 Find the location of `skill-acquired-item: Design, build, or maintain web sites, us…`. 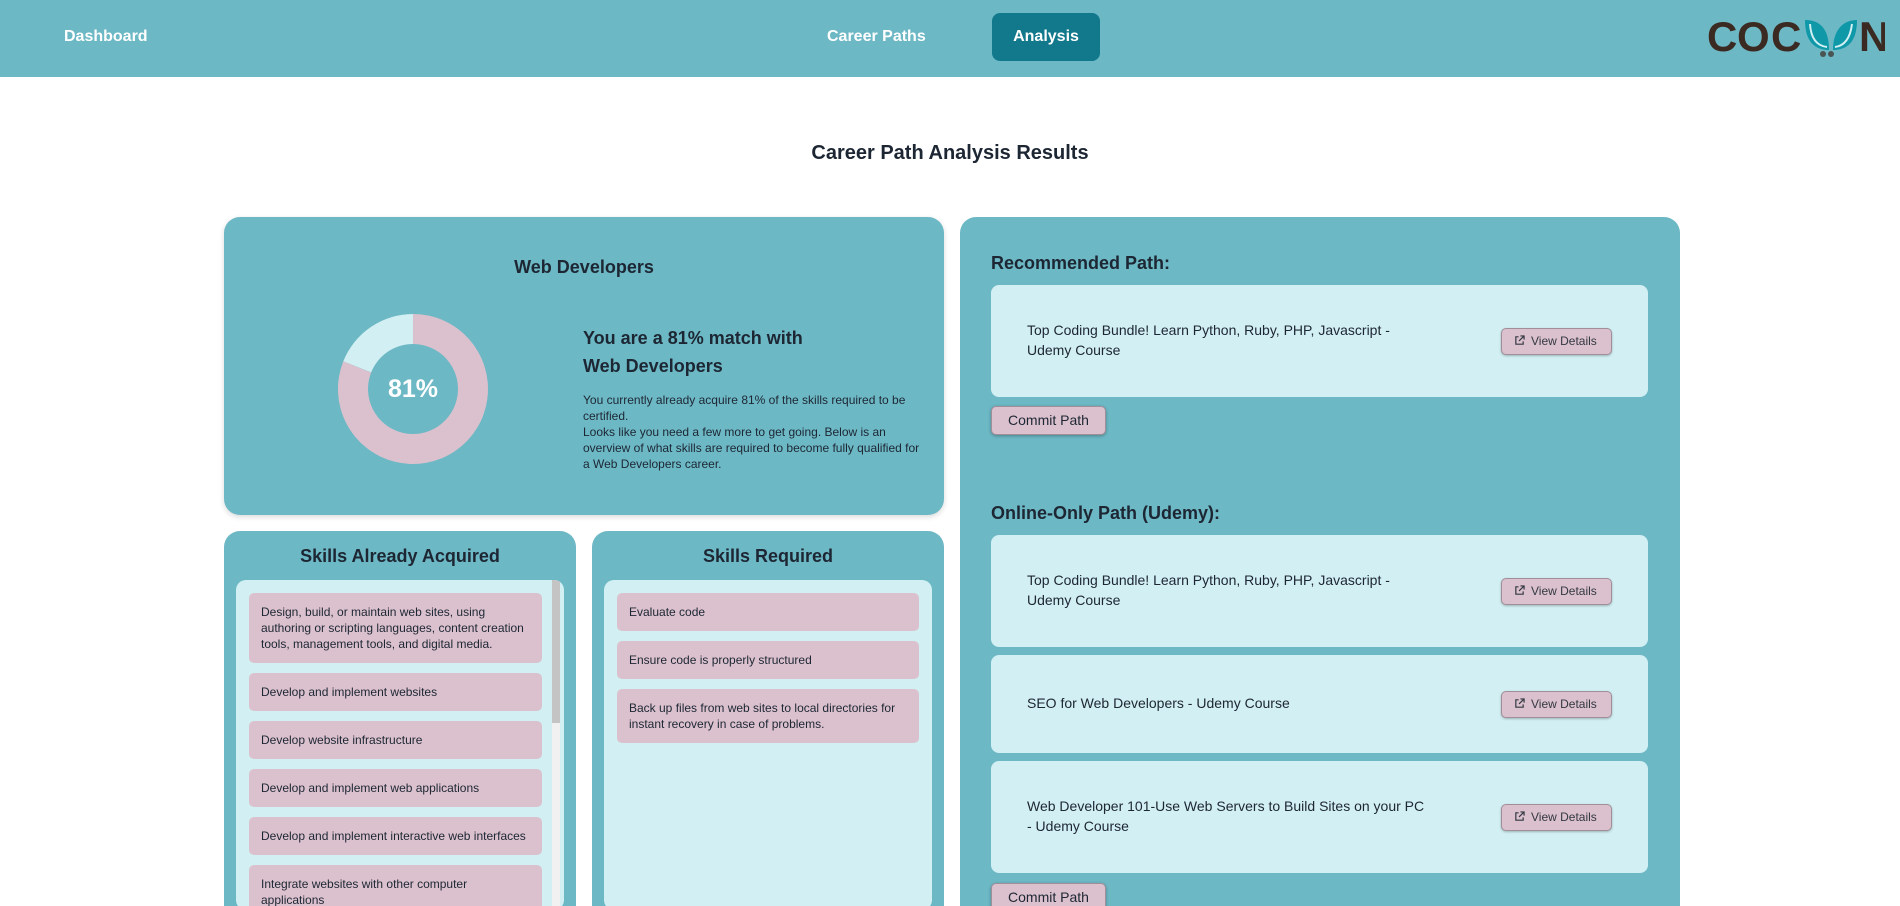

skill-acquired-item: Design, build, or maintain web sites, us… is located at coordinates (395, 628).